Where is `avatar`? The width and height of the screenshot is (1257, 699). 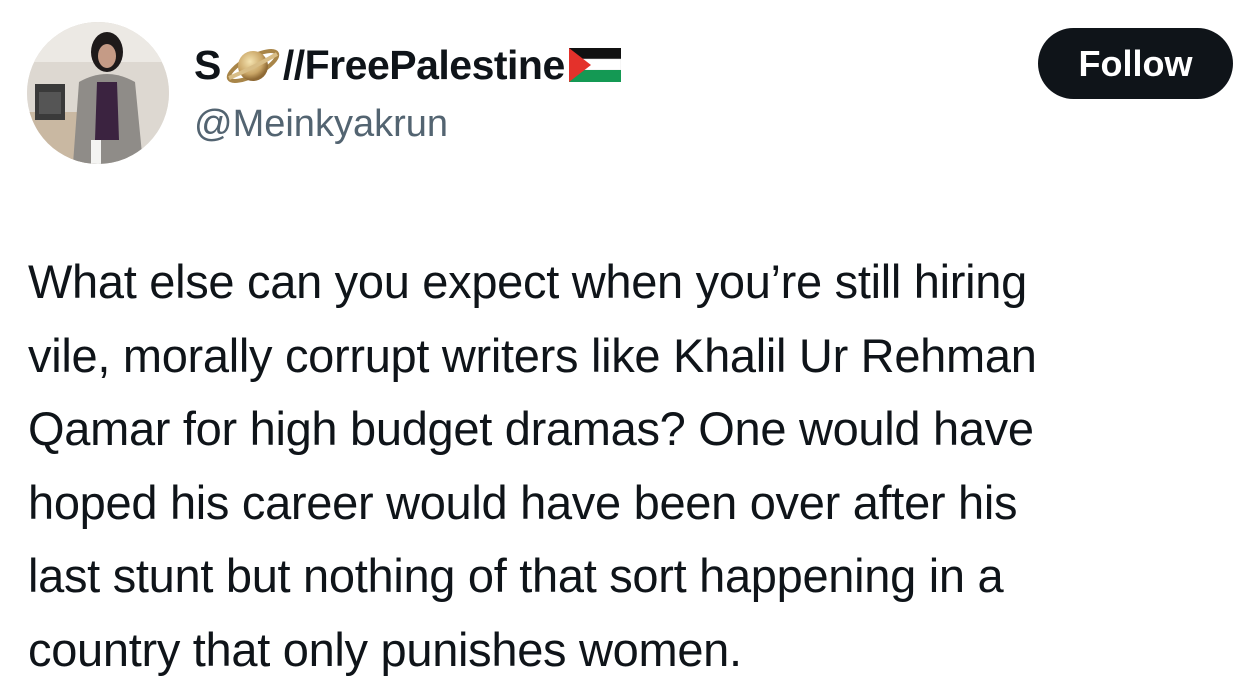 avatar is located at coordinates (98, 93).